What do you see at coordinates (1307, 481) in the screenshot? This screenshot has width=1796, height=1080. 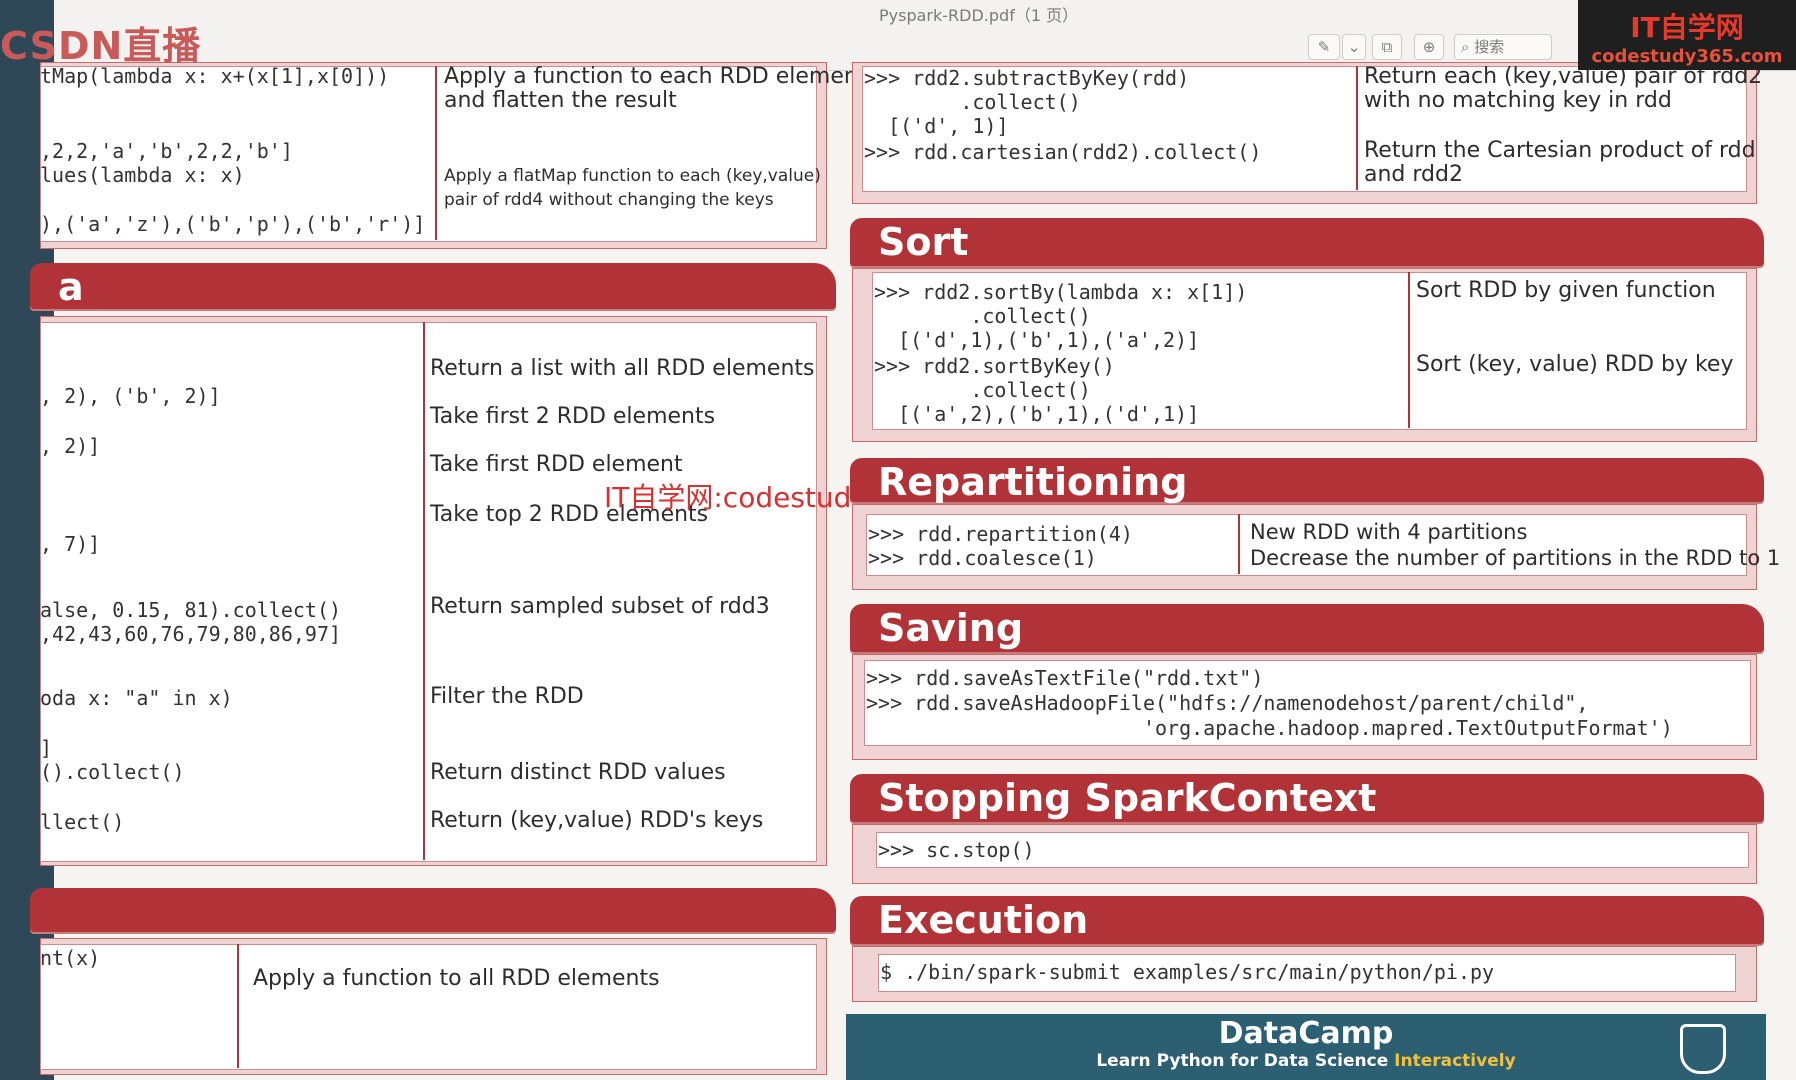 I see `repartitioning-header: Repartitioning` at bounding box center [1307, 481].